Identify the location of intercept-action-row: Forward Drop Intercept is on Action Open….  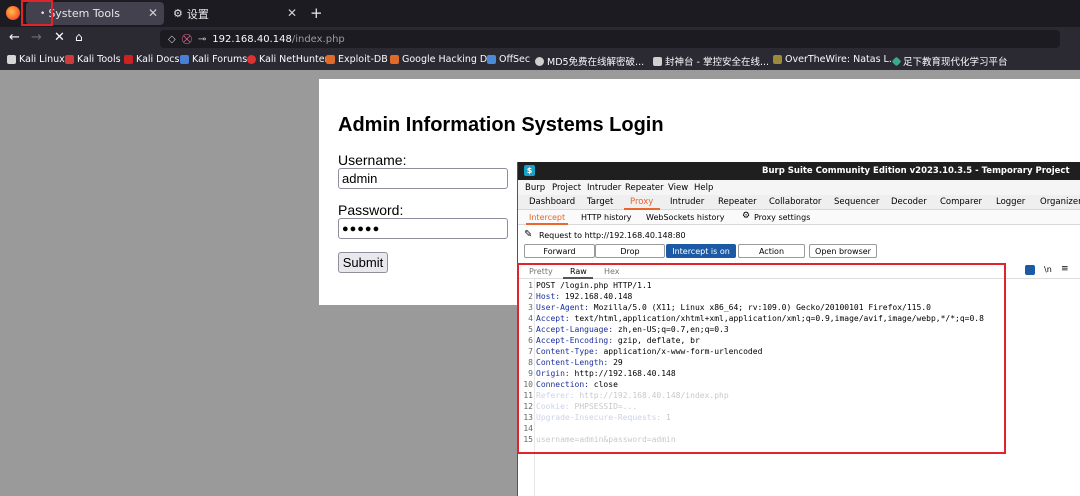
(799, 252).